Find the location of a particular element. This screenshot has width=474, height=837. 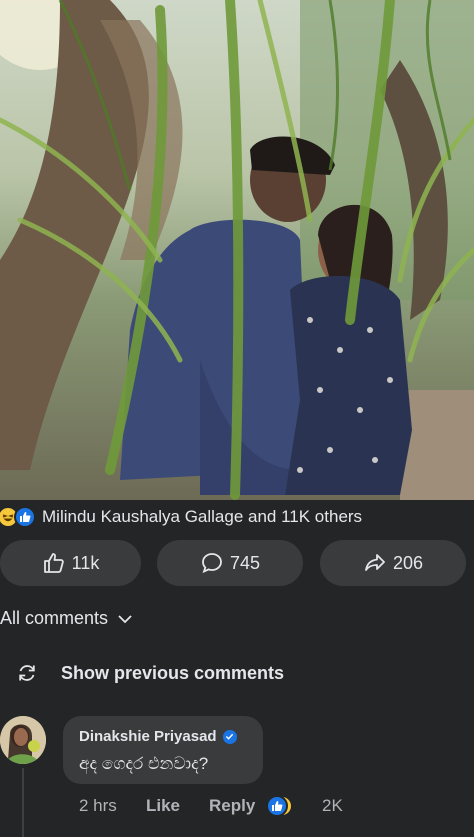

refresh-icon is located at coordinates (27, 673).